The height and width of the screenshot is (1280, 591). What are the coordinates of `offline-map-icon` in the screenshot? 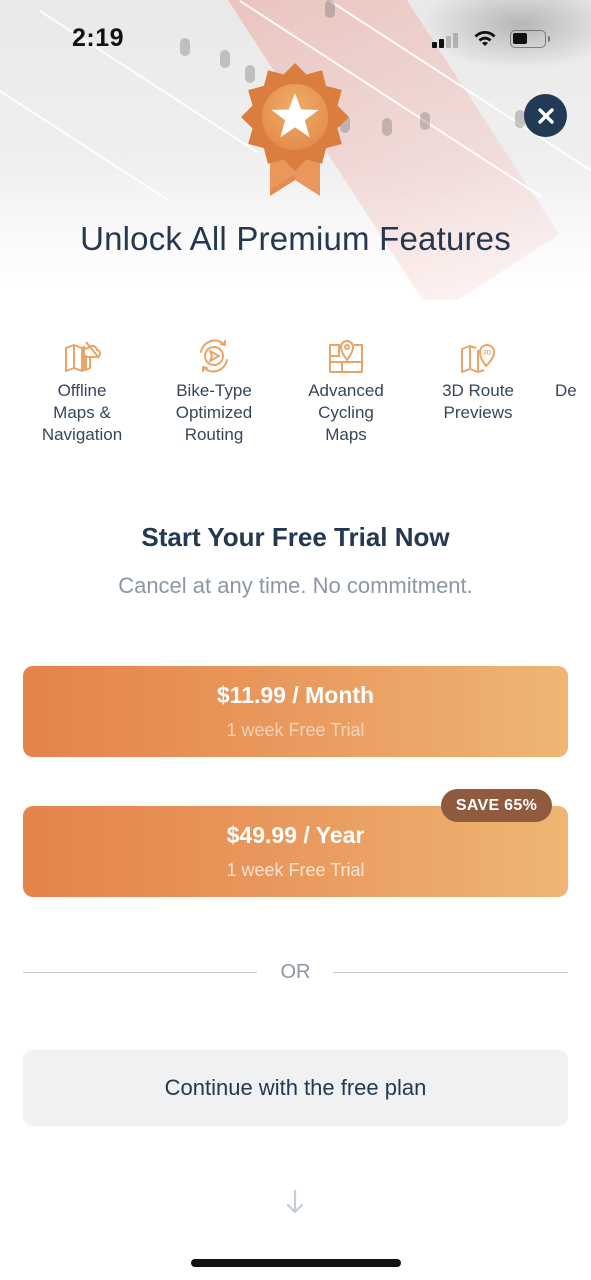 It's located at (83, 356).